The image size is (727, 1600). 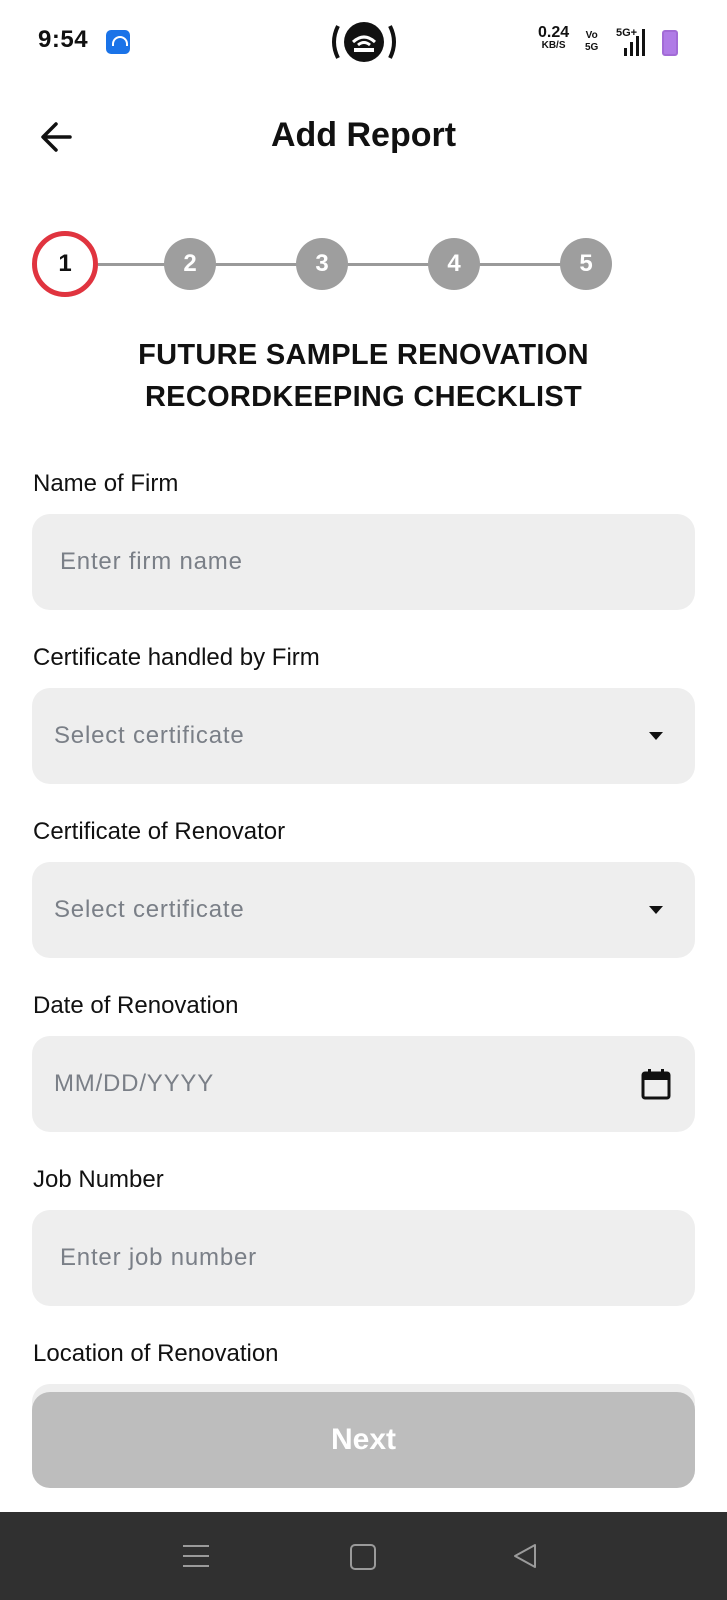 What do you see at coordinates (190, 264) in the screenshot?
I see `step-2: 2` at bounding box center [190, 264].